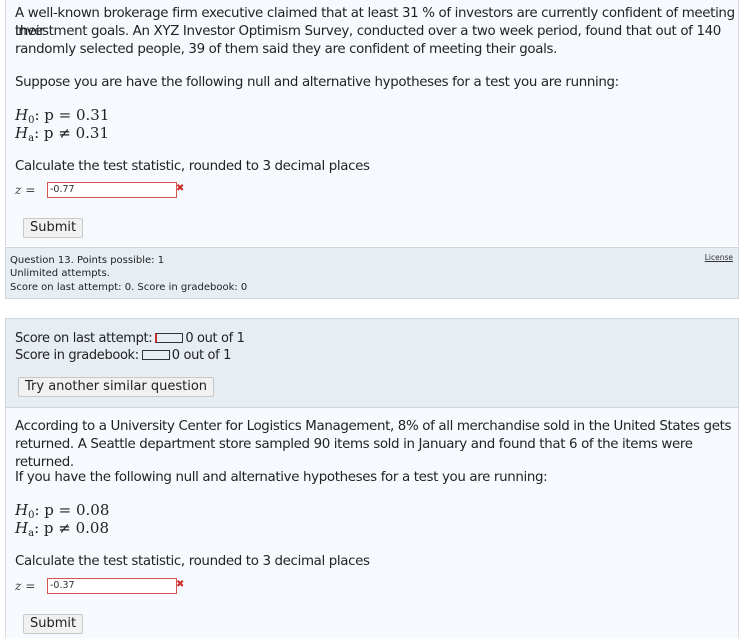 The height and width of the screenshot is (638, 744). Describe the element at coordinates (71, 133) in the screenshot. I see `ha-rhs: : p ≠ 0.31` at that location.